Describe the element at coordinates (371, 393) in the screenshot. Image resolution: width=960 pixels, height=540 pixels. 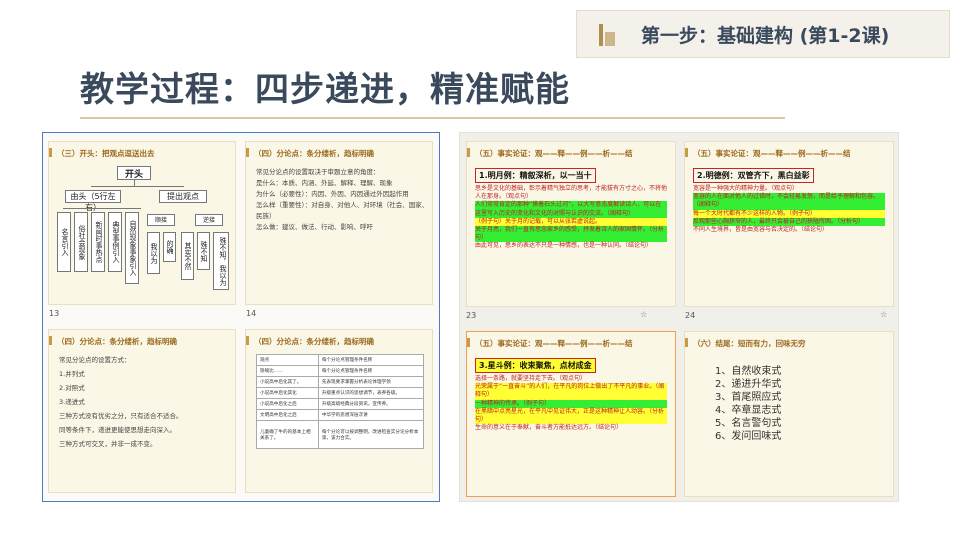
I see `table-cell: 升级重点认识的思想调节，表养各级。` at that location.